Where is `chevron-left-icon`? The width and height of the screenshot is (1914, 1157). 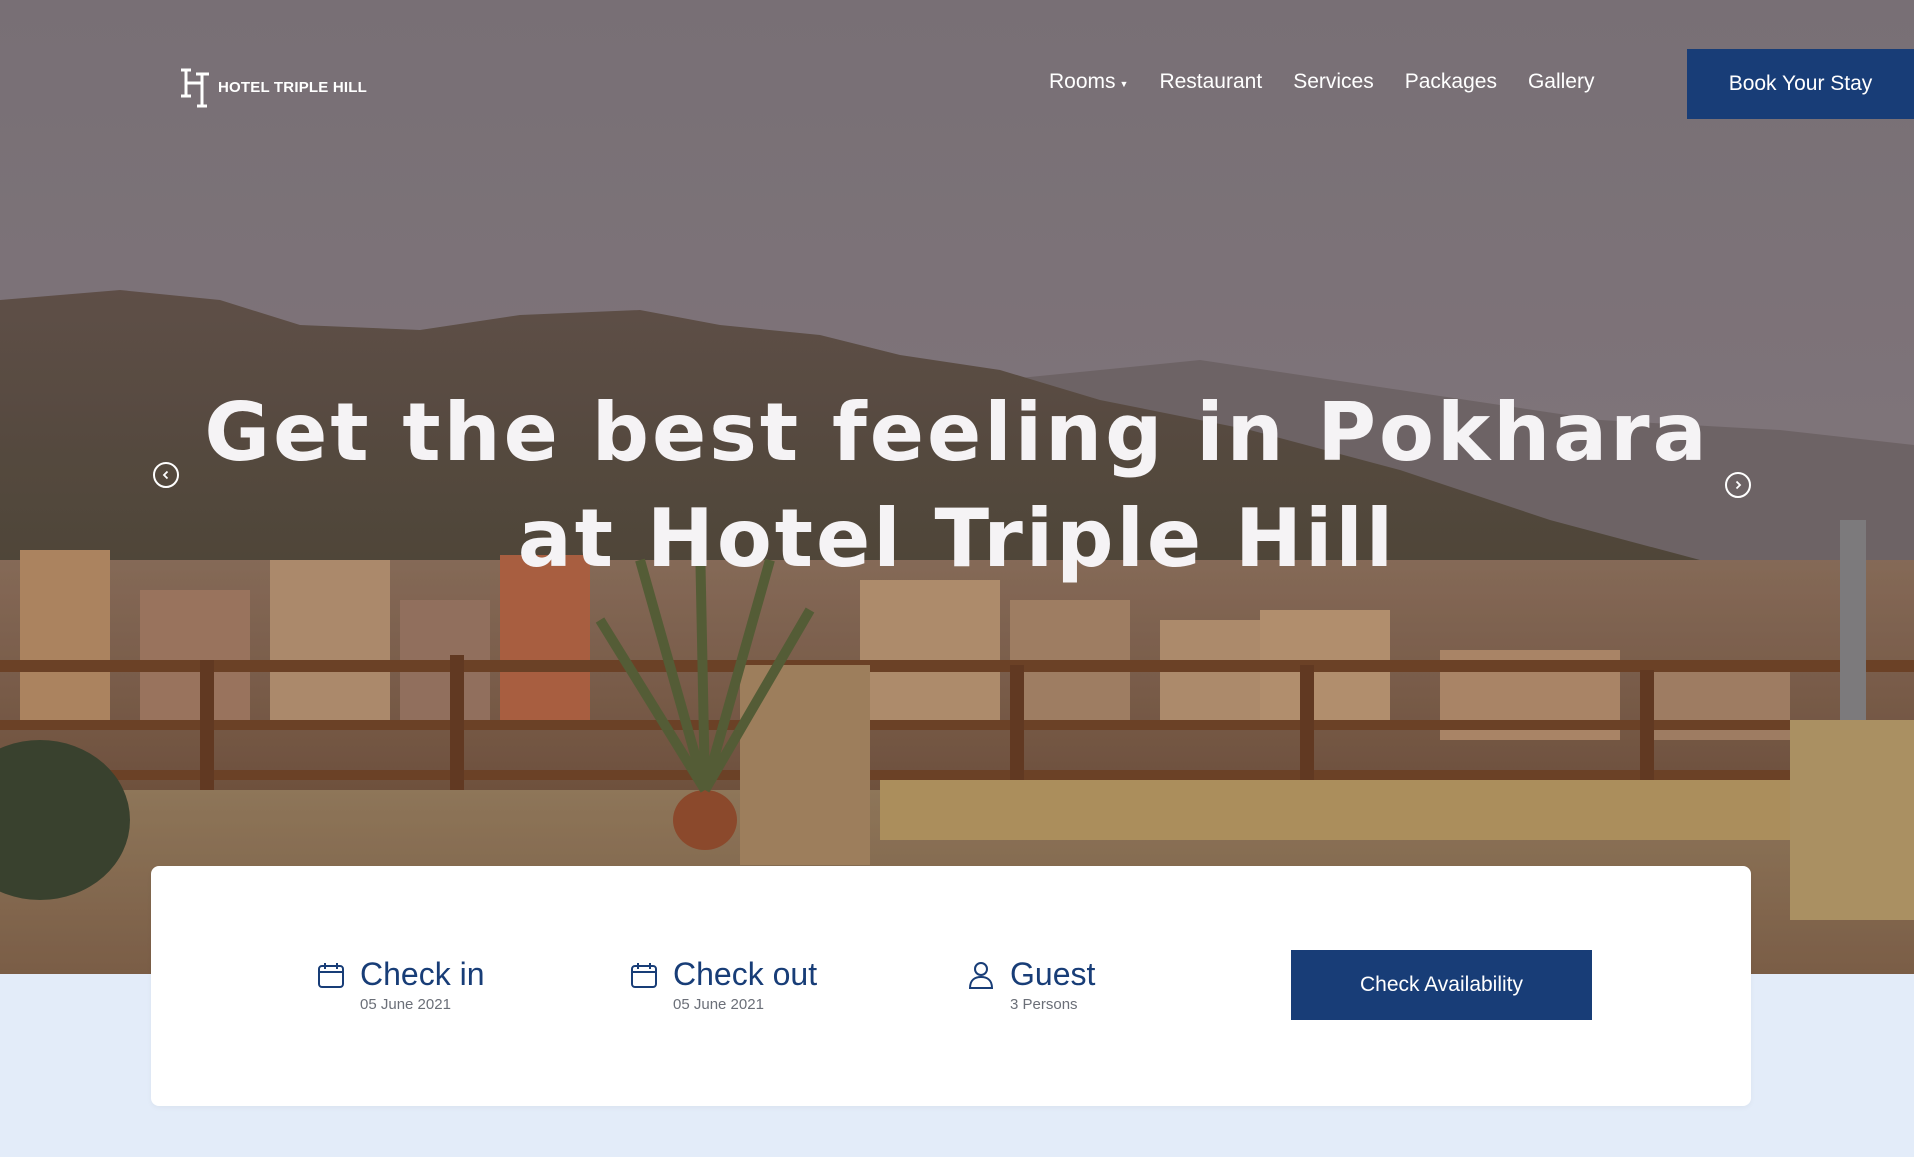 chevron-left-icon is located at coordinates (165, 475).